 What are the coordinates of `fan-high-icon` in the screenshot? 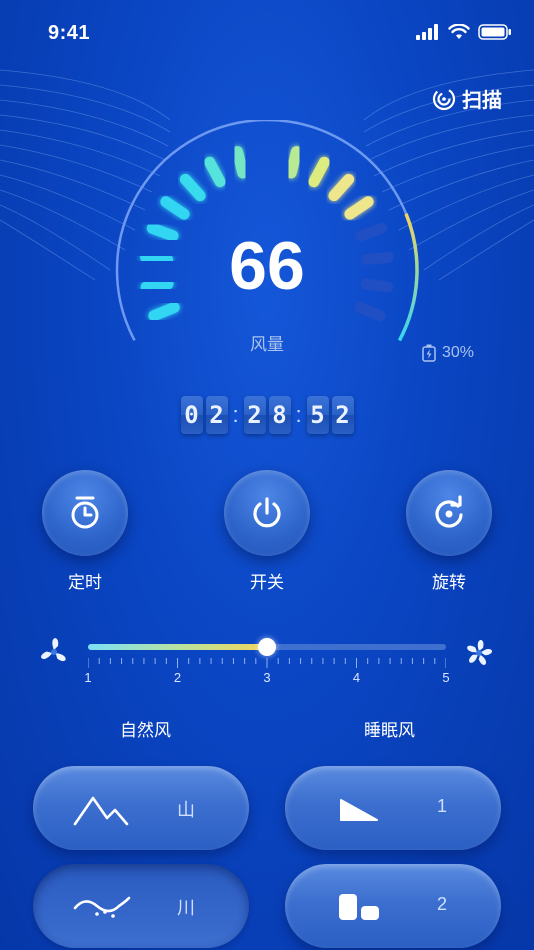 It's located at (479, 652).